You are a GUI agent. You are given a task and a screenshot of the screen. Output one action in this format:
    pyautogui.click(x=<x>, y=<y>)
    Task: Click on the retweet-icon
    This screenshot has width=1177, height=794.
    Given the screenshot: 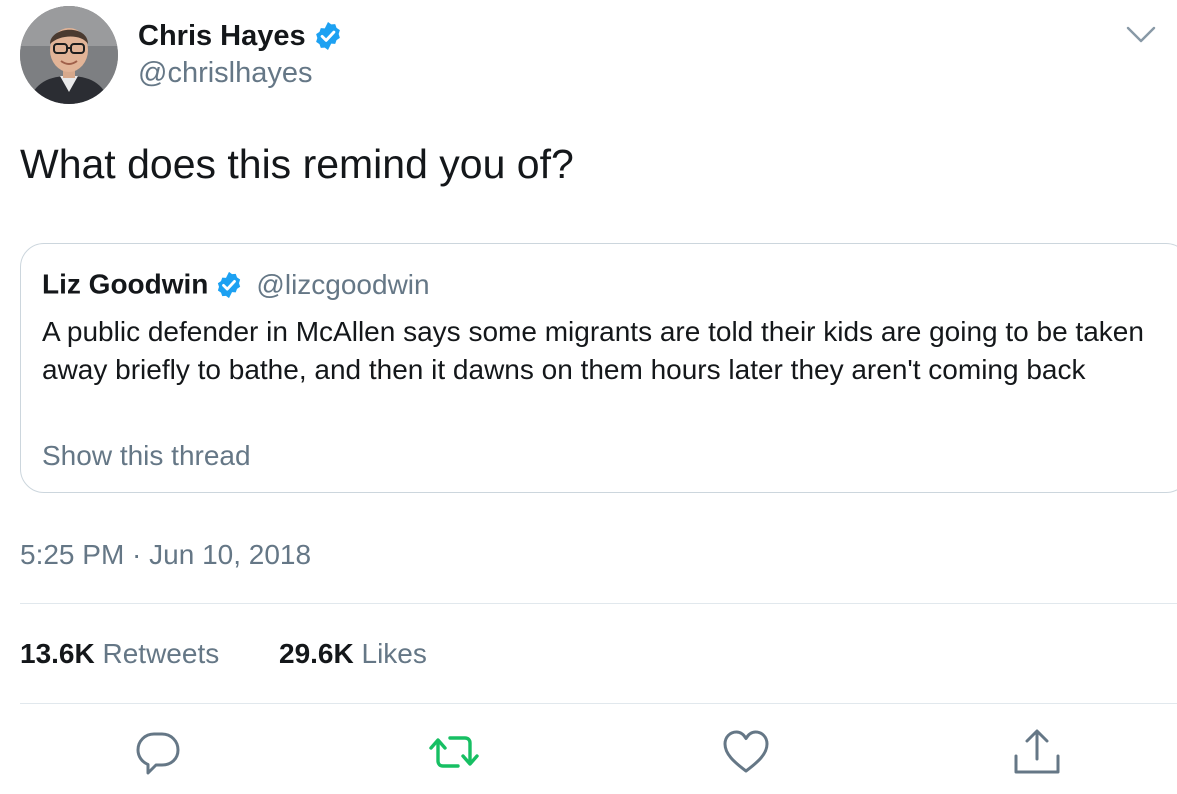 What is the action you would take?
    pyautogui.click(x=454, y=752)
    